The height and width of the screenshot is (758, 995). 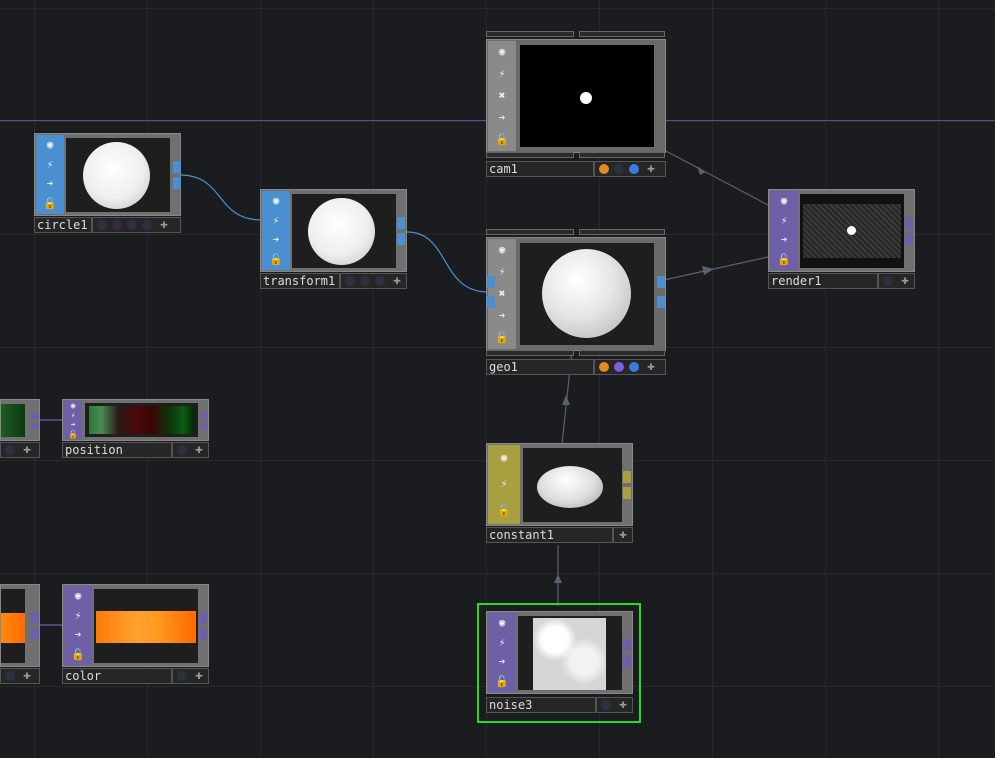 What do you see at coordinates (540, 169) in the screenshot?
I see `node-label: cam1` at bounding box center [540, 169].